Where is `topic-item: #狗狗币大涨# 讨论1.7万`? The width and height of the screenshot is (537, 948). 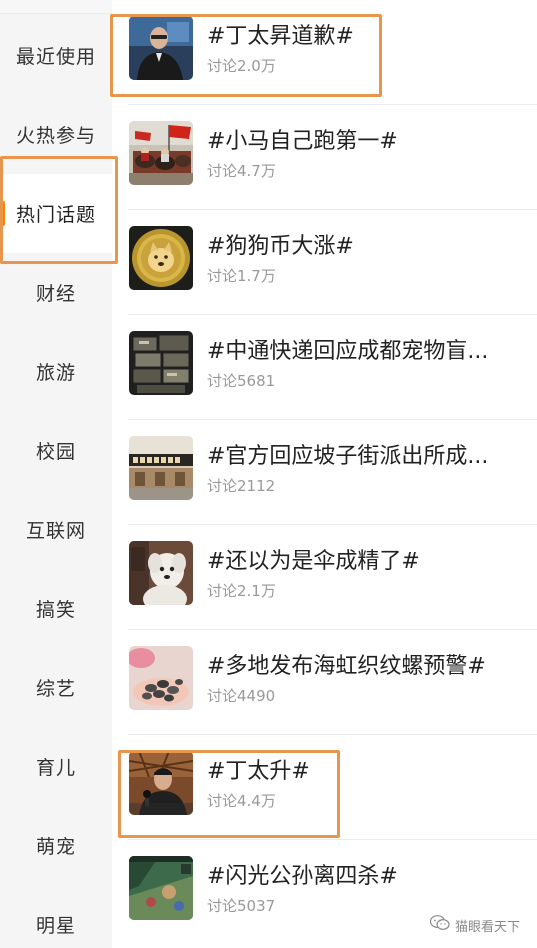
topic-item: #狗狗币大涨# 讨论1.7万 is located at coordinates (324, 262).